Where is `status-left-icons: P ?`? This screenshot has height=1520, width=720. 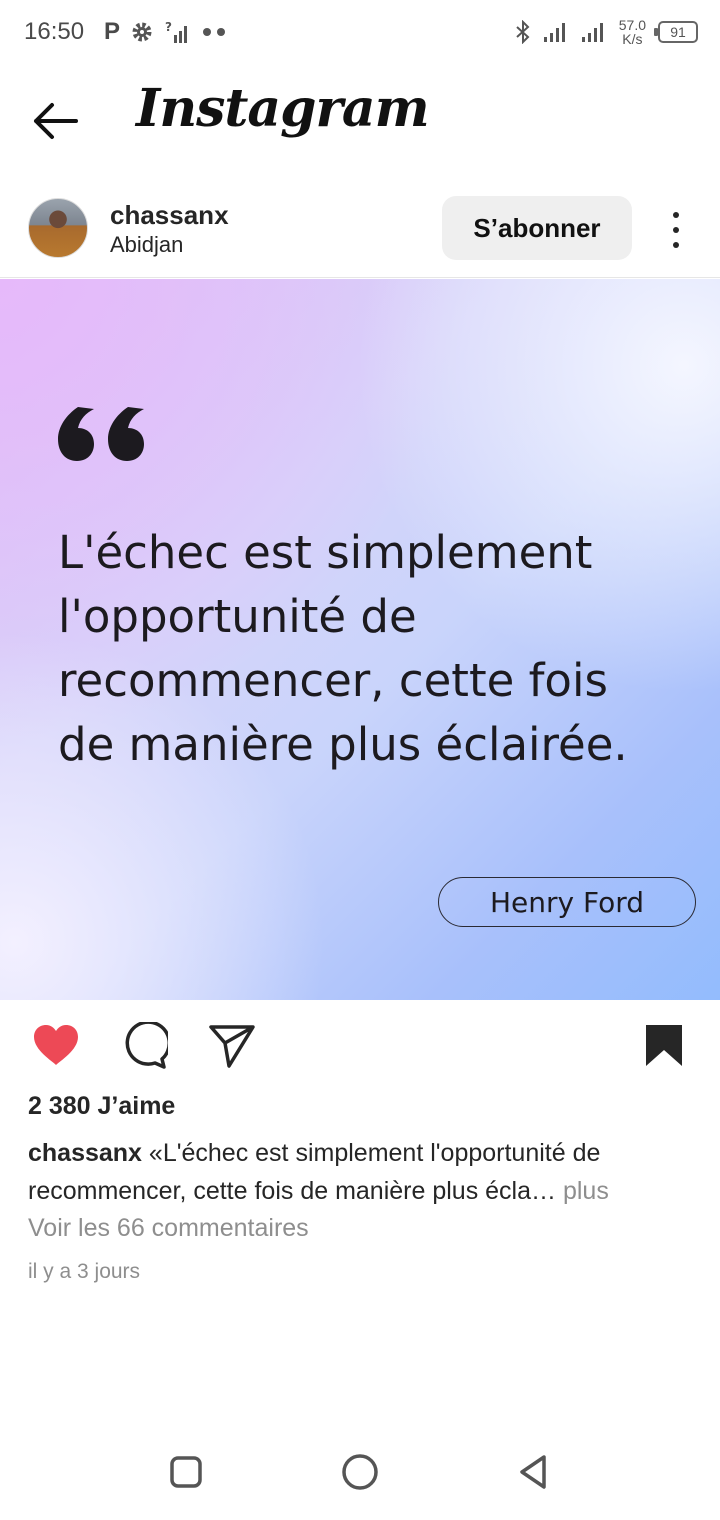
status-left-icons: P ? is located at coordinates (166, 32).